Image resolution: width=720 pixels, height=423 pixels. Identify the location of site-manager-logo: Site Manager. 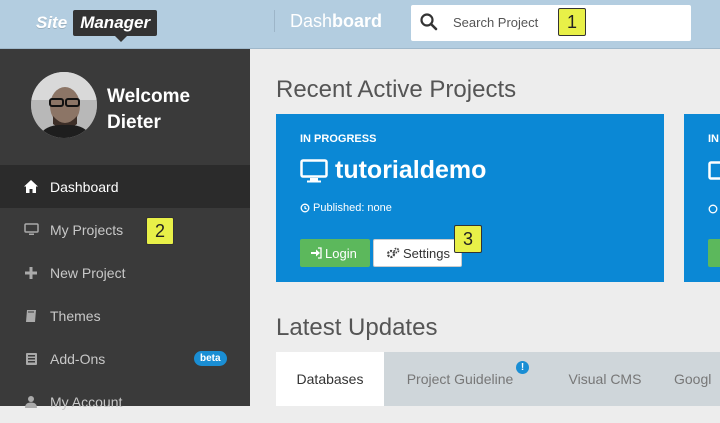
(96, 23).